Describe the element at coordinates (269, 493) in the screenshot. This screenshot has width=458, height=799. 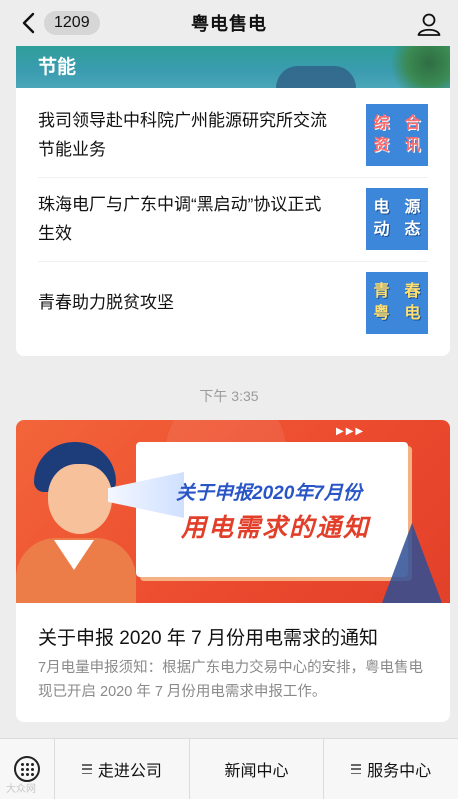
I see `cover-headline-line1: 关于申报2020年7月份` at that location.